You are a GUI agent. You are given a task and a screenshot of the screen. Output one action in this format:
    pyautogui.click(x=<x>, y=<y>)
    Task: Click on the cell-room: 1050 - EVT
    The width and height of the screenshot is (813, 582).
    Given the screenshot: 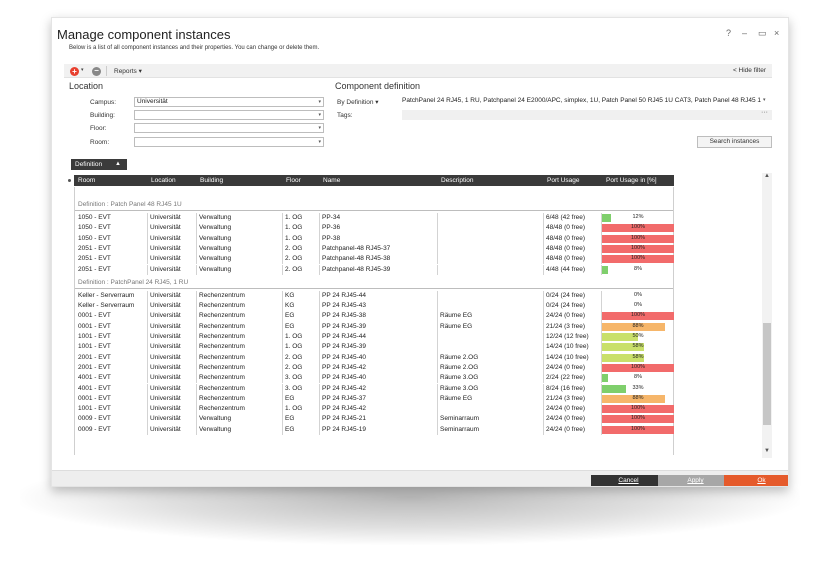 What is the action you would take?
    pyautogui.click(x=94, y=238)
    